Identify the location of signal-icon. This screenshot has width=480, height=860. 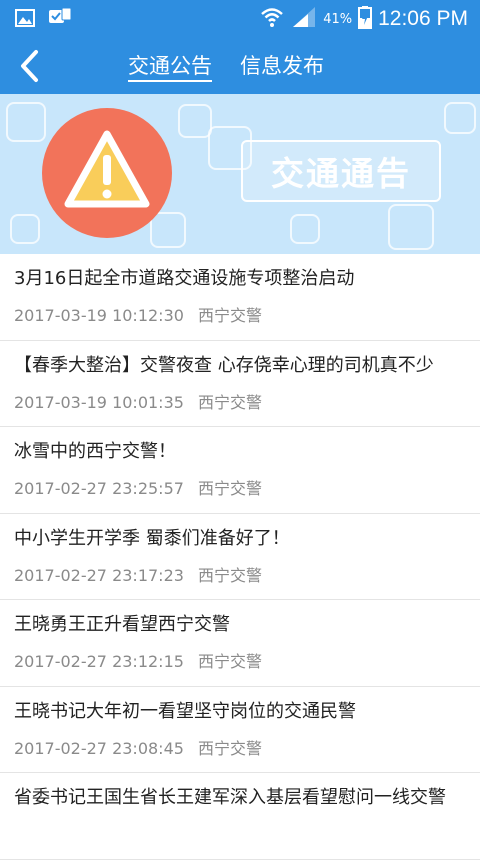
(304, 19).